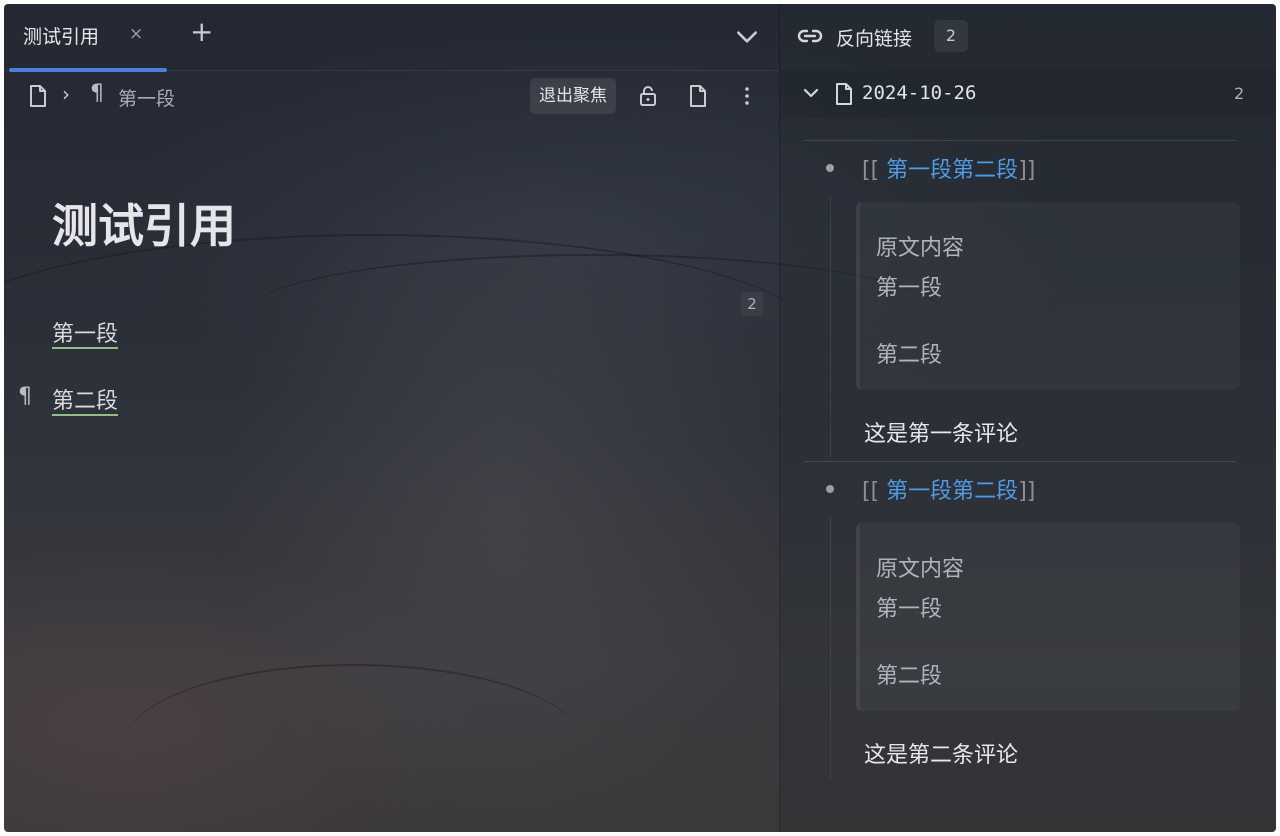 This screenshot has height=836, width=1280. I want to click on comment-text: 这是第二条评论, so click(941, 753).